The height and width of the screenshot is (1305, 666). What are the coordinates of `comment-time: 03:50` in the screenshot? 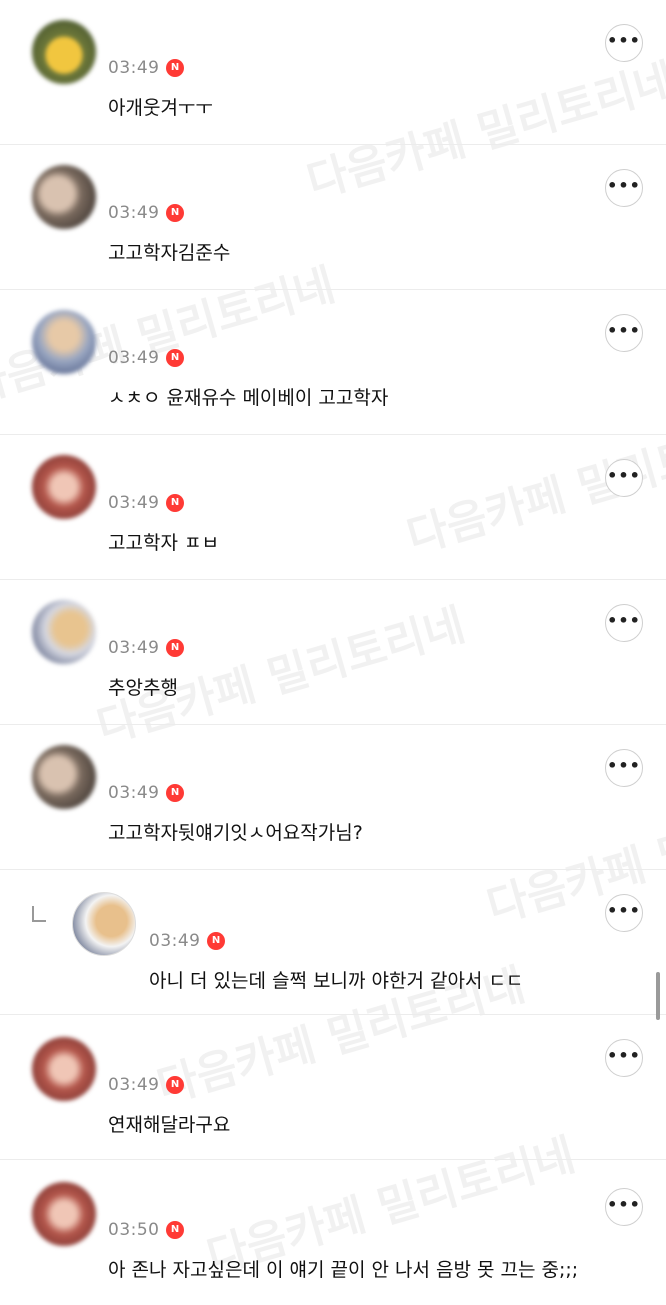 It's located at (134, 1230).